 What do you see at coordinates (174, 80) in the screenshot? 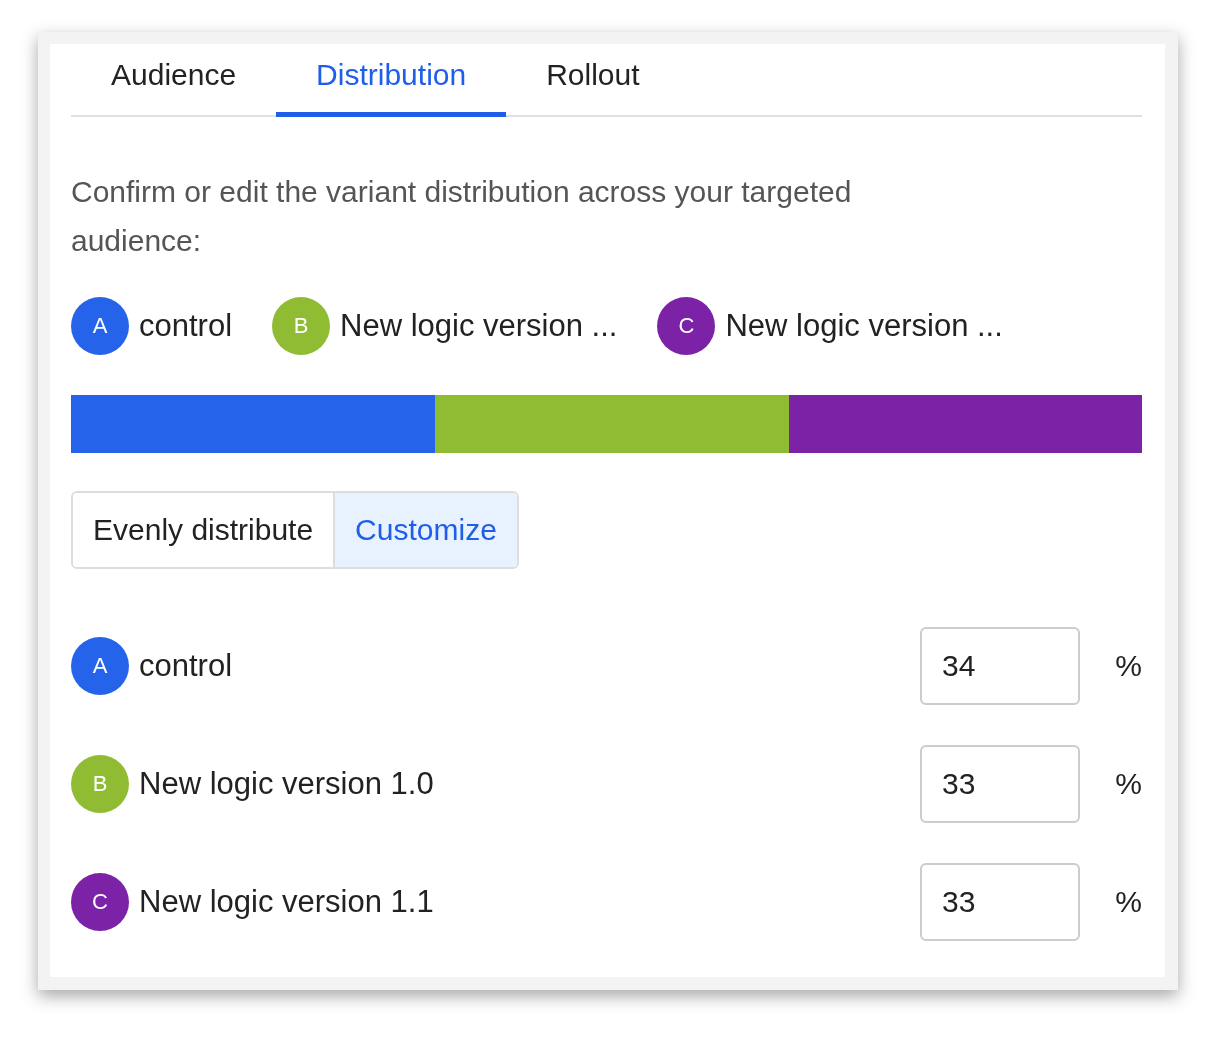
I see `tab: Audience` at bounding box center [174, 80].